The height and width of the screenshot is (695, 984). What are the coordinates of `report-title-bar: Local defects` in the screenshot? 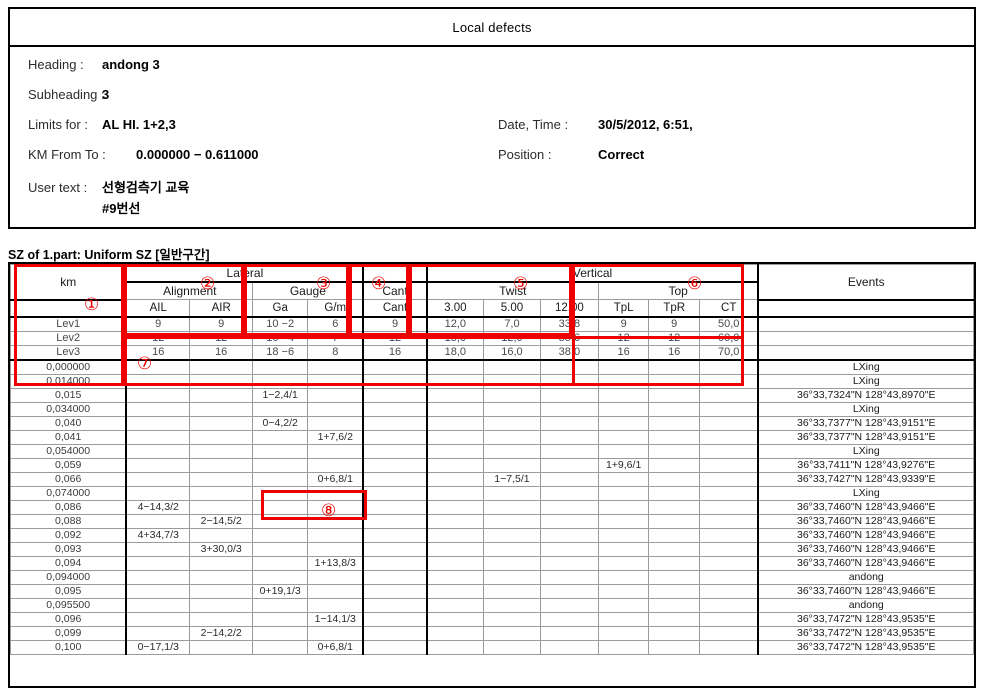 It's located at (492, 28).